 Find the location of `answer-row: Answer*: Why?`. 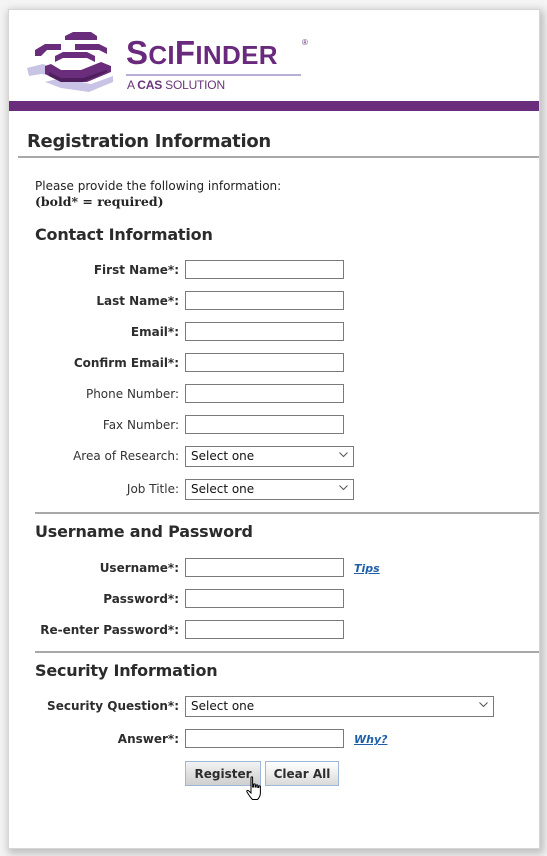

answer-row: Answer*: Why? is located at coordinates (274, 740).